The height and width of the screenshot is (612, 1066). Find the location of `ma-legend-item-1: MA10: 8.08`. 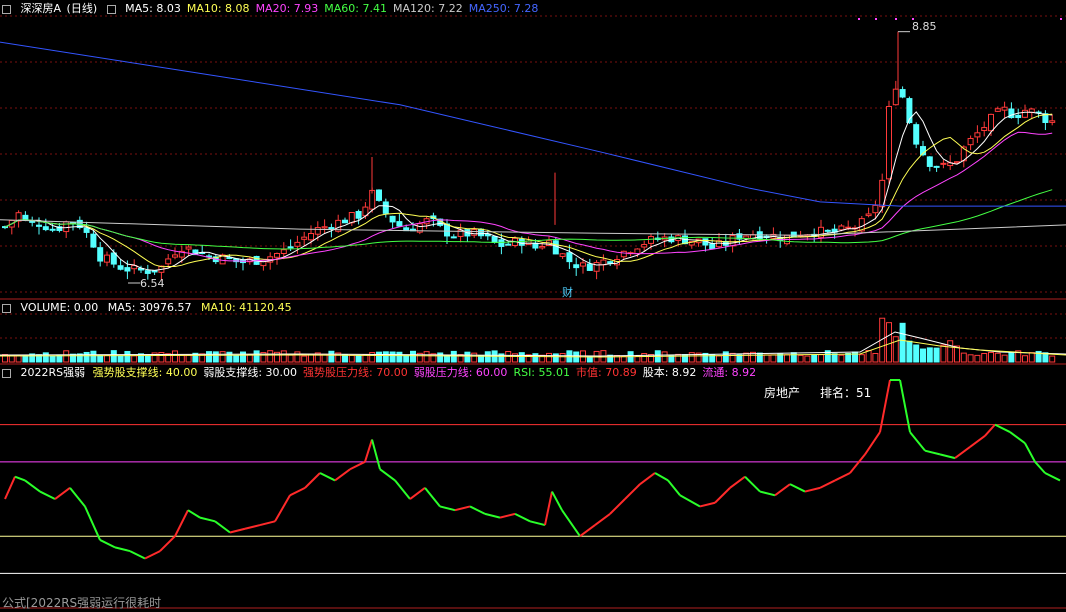

ma-legend-item-1: MA10: 8.08 is located at coordinates (218, 8).